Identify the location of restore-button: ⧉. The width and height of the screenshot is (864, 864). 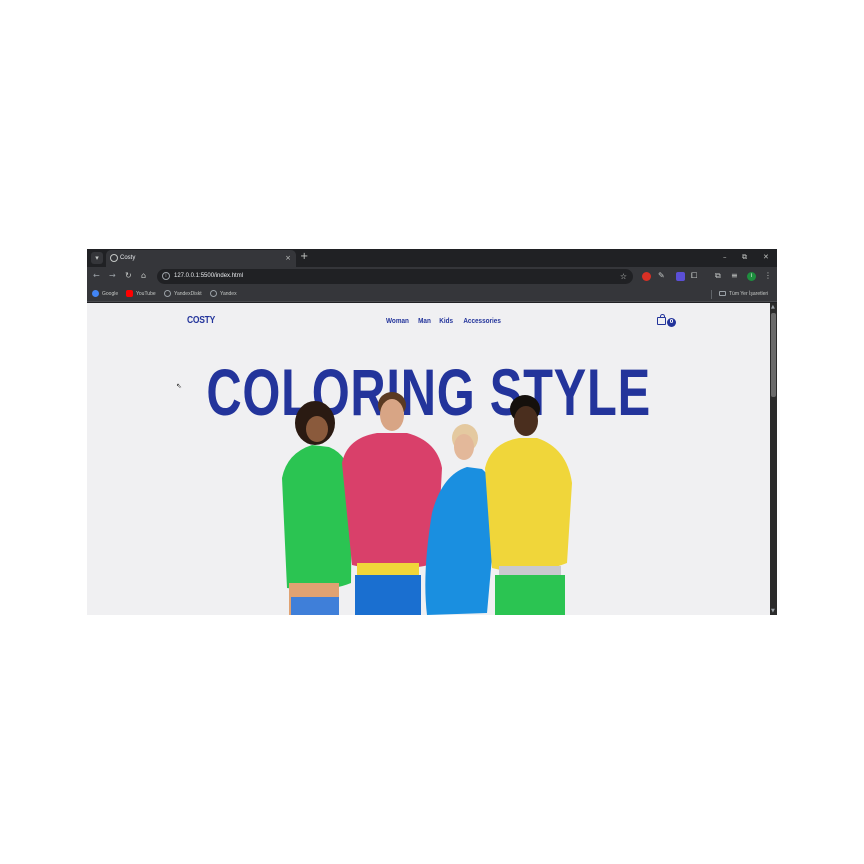
(744, 257).